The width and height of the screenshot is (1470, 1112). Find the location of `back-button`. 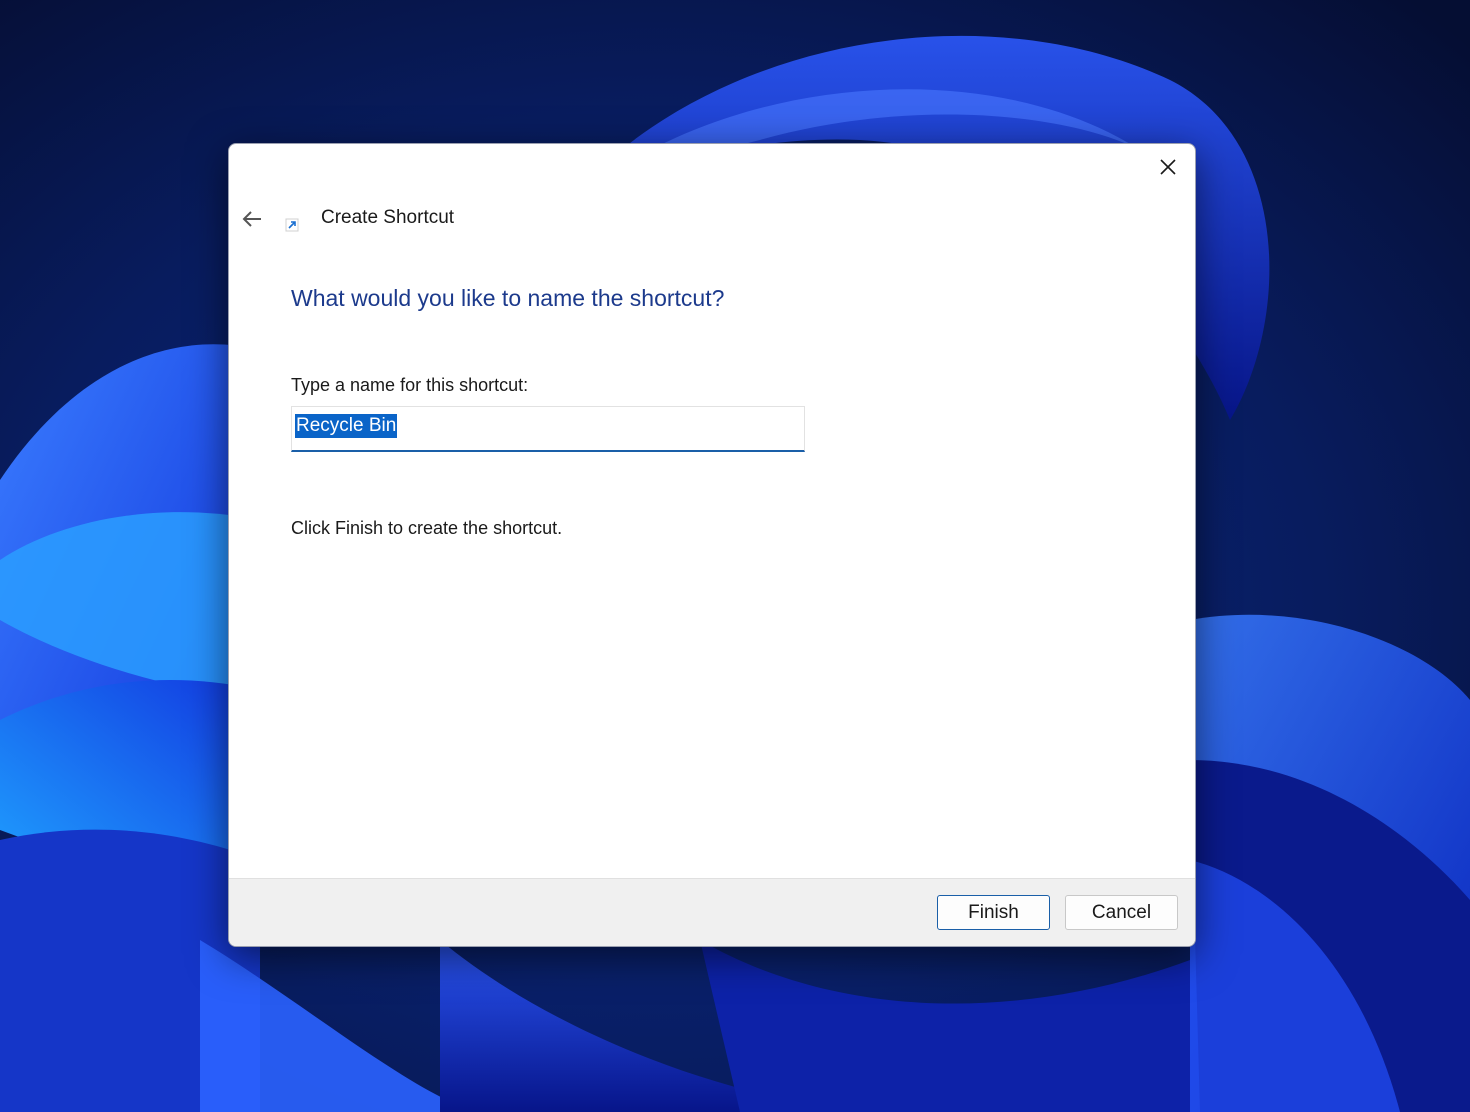

back-button is located at coordinates (252, 219).